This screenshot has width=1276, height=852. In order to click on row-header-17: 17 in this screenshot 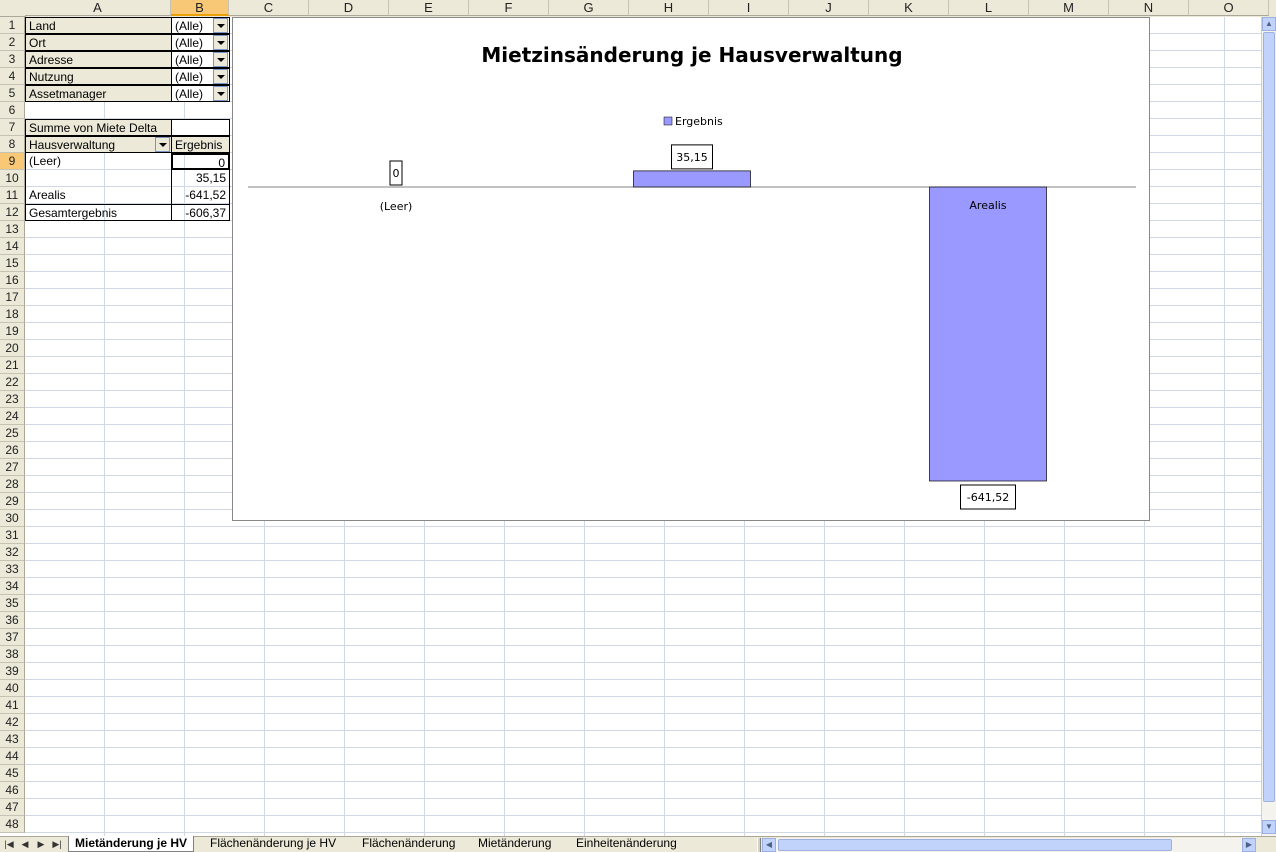, I will do `click(12, 297)`.